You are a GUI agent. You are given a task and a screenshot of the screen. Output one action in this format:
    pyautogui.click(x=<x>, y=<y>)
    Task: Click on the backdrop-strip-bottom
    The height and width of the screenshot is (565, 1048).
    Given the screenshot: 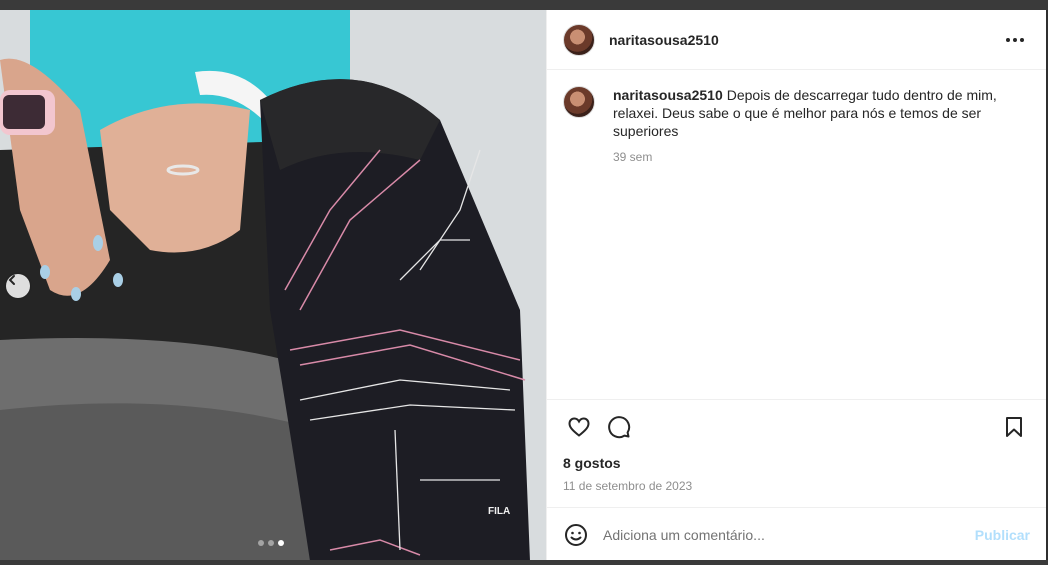 What is the action you would take?
    pyautogui.click(x=524, y=562)
    